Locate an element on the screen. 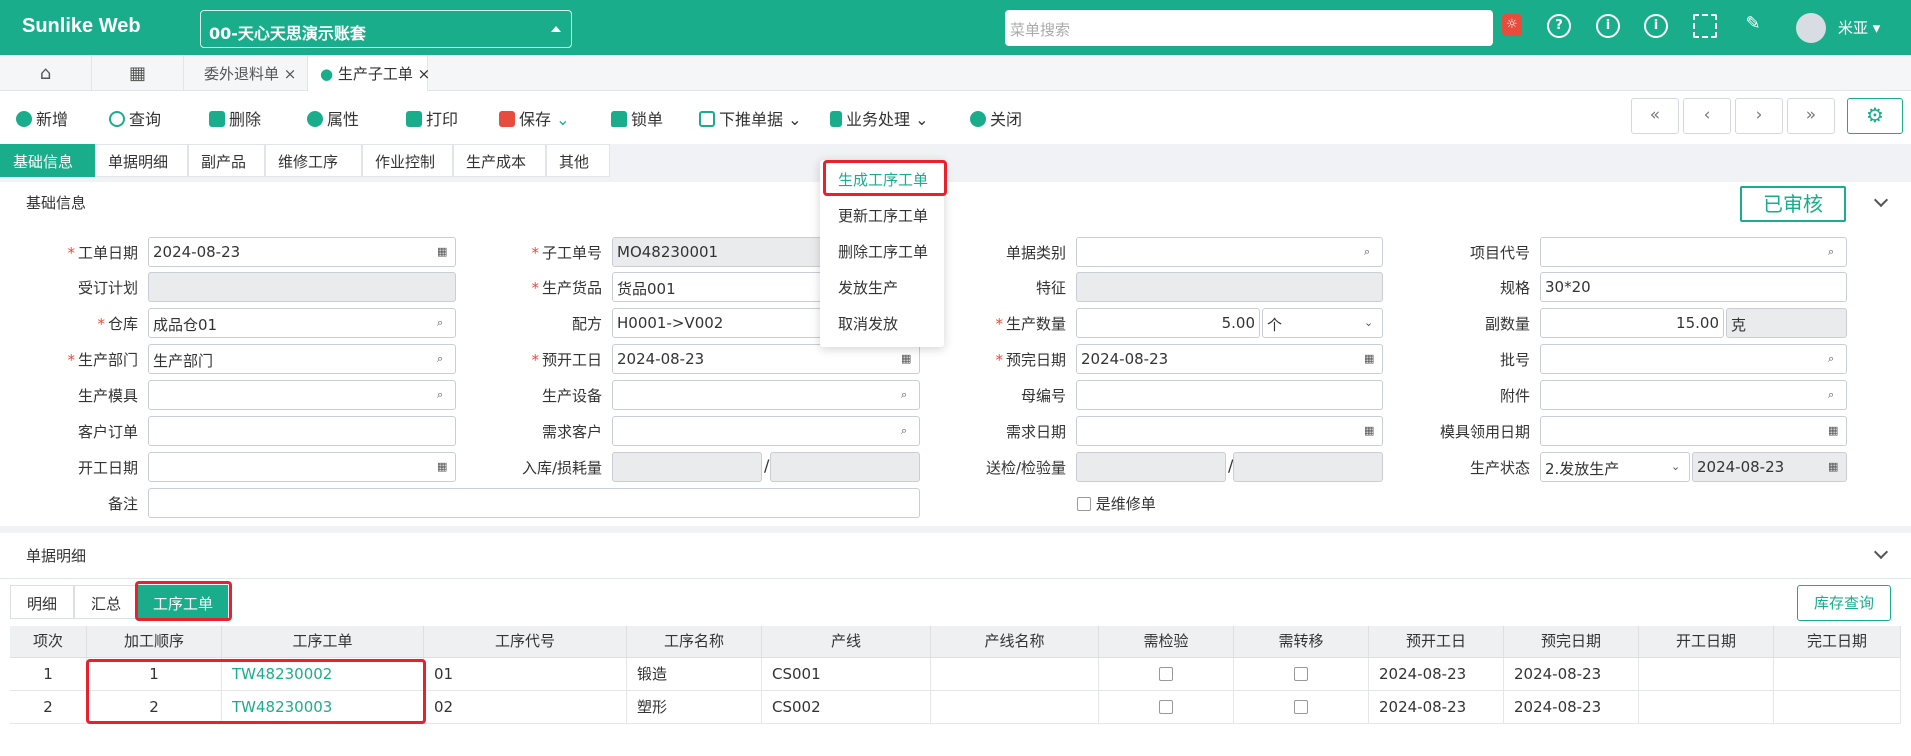 This screenshot has height=756, width=1911. demand-date-field: ▦ is located at coordinates (1229, 431).